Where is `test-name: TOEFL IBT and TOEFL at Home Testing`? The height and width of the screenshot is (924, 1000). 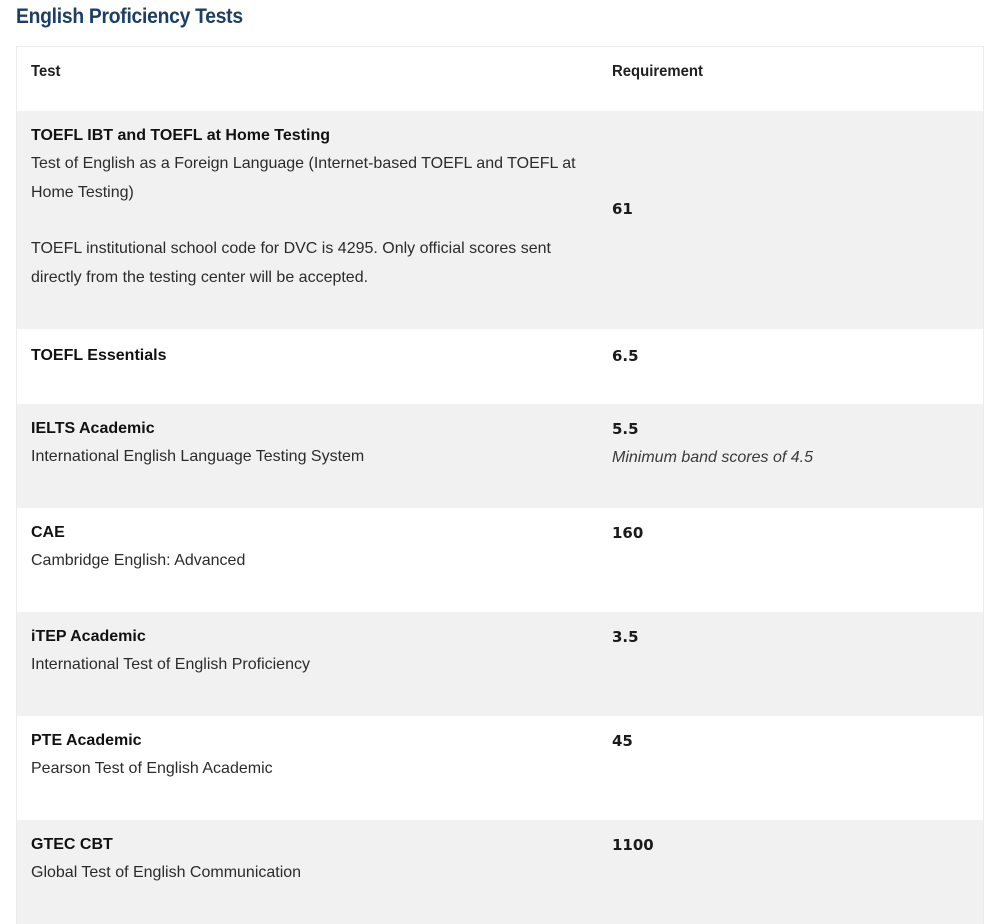 test-name: TOEFL IBT and TOEFL at Home Testing is located at coordinates (180, 135).